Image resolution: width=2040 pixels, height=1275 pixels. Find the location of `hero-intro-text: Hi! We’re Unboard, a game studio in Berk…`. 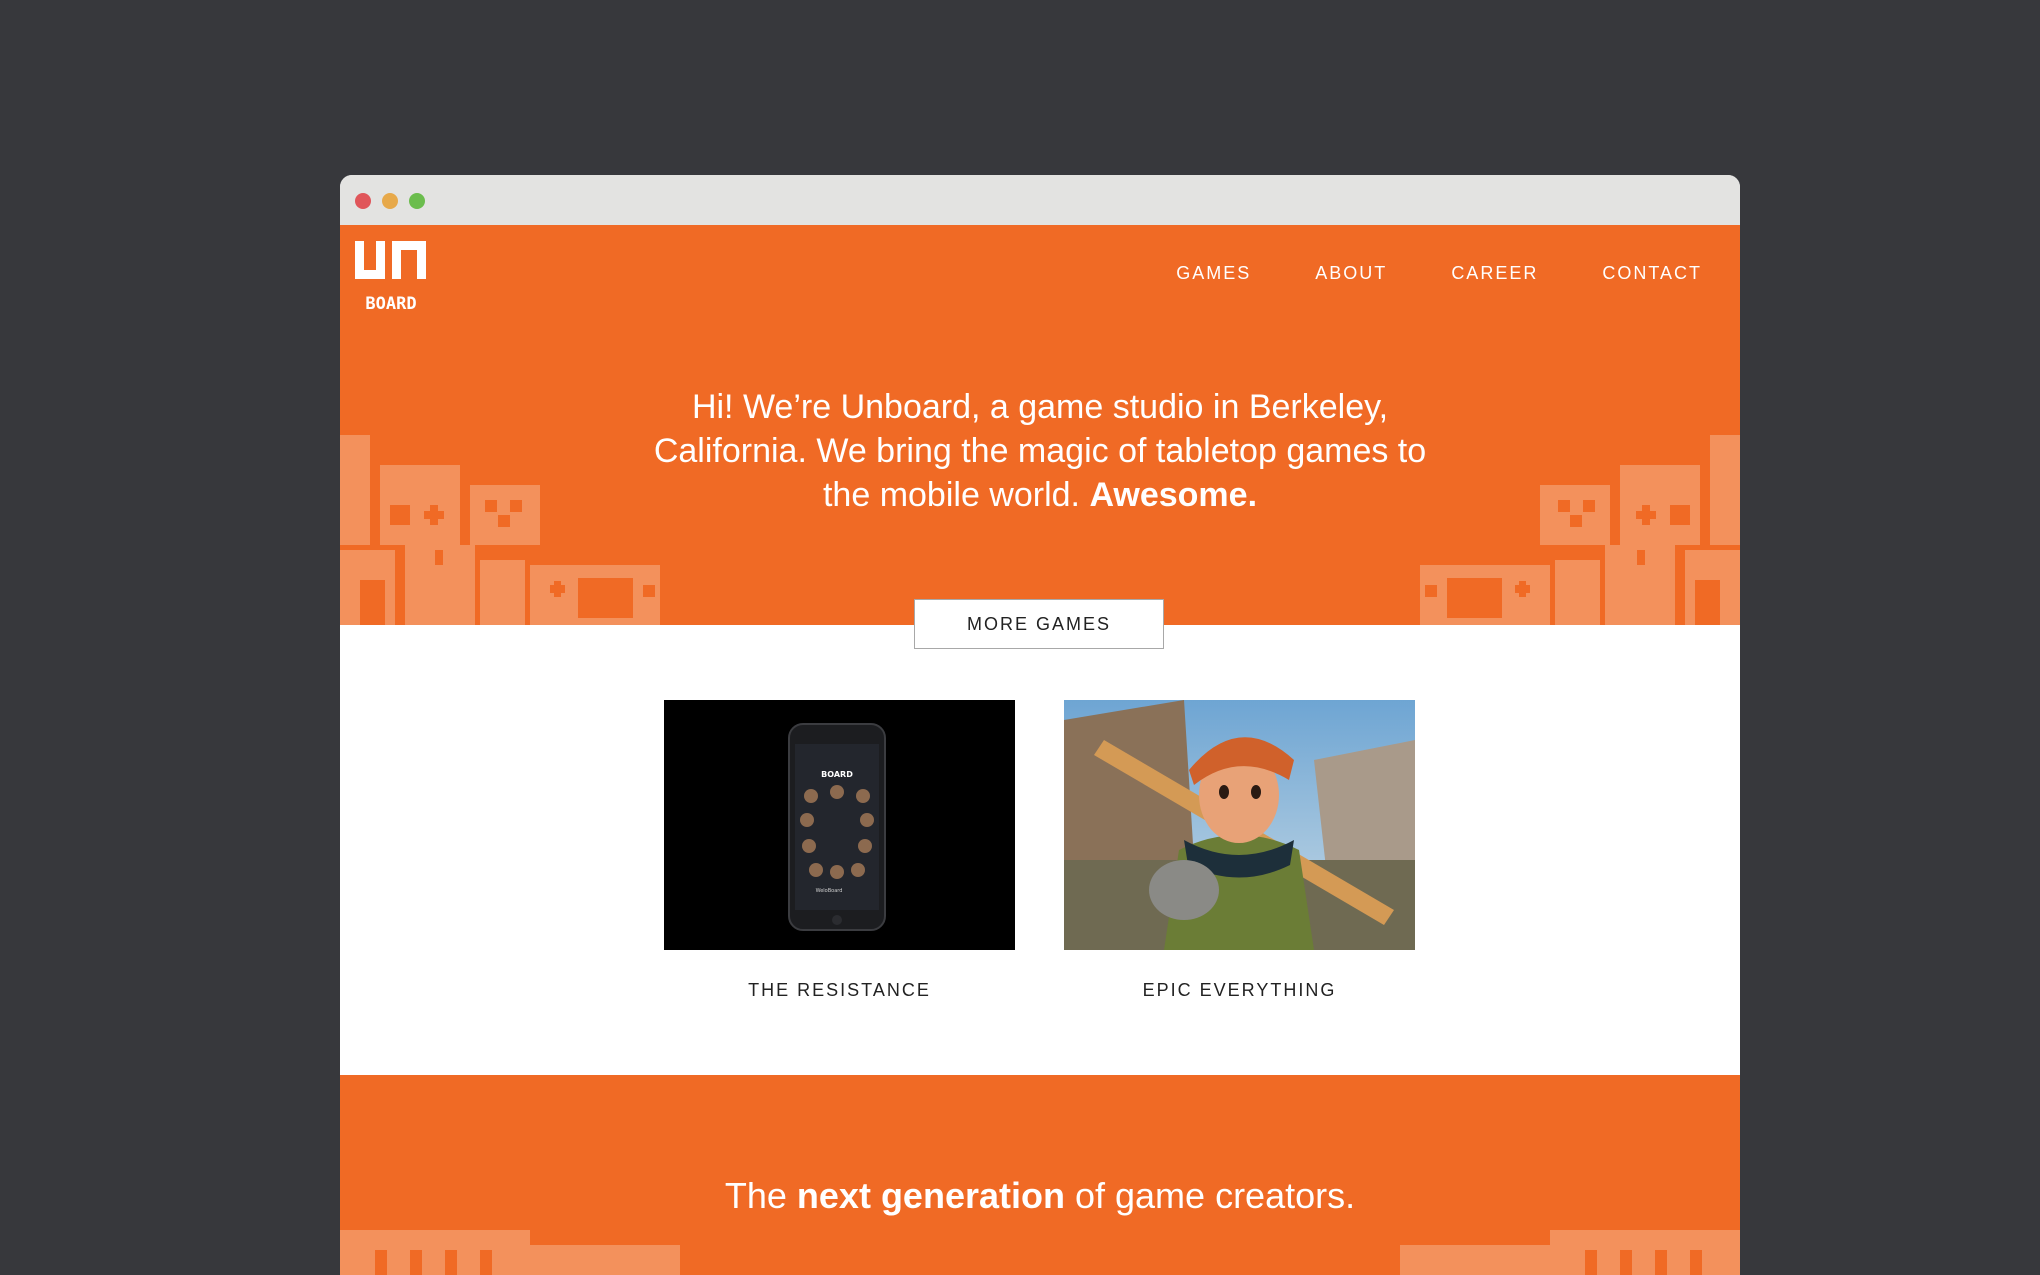

hero-intro-text: Hi! We’re Unboard, a game studio in Berk… is located at coordinates (1040, 451).